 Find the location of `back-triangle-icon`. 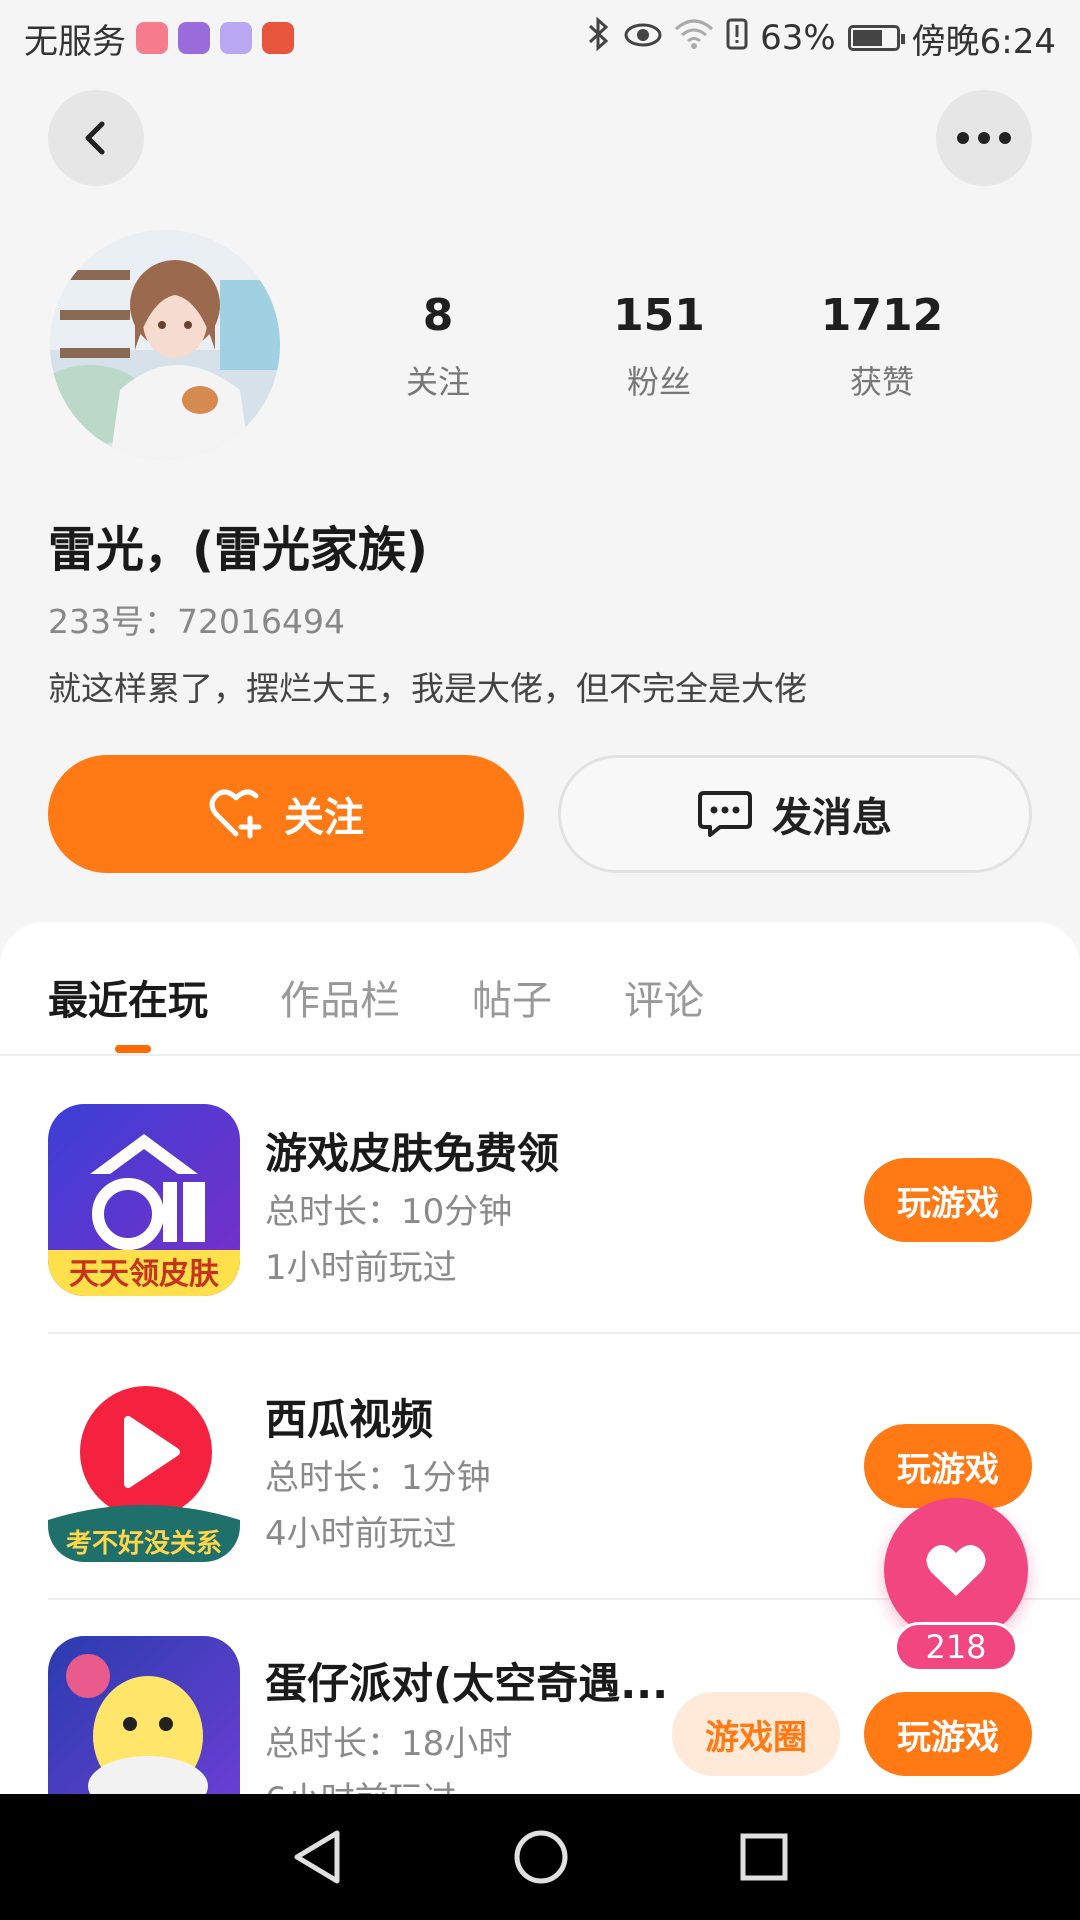

back-triangle-icon is located at coordinates (317, 1857).